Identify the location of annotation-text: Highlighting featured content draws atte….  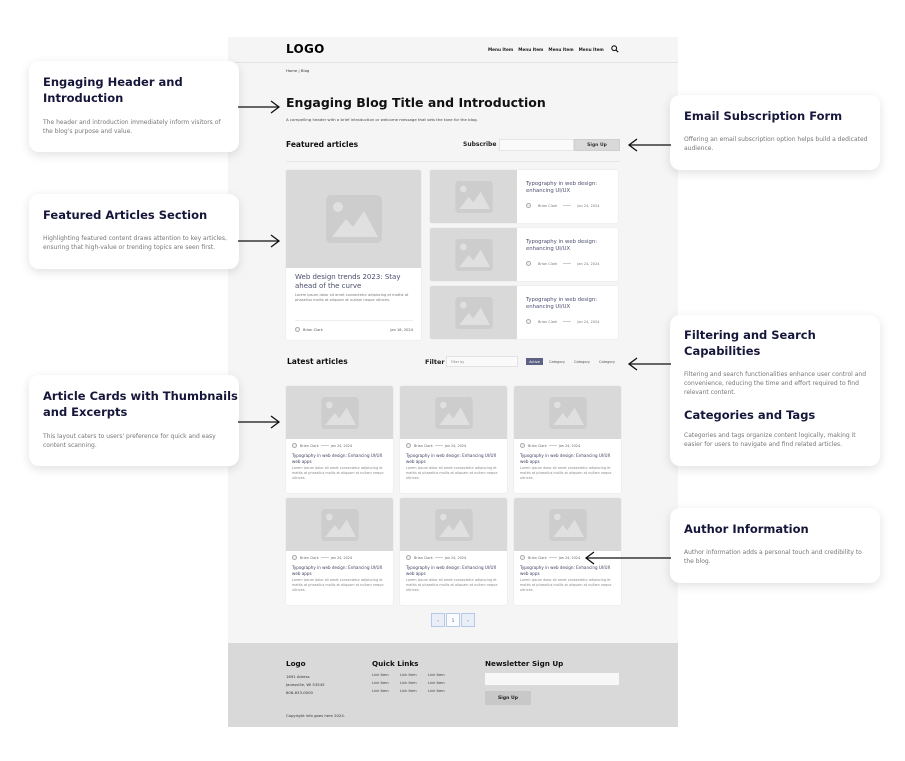
(135, 243).